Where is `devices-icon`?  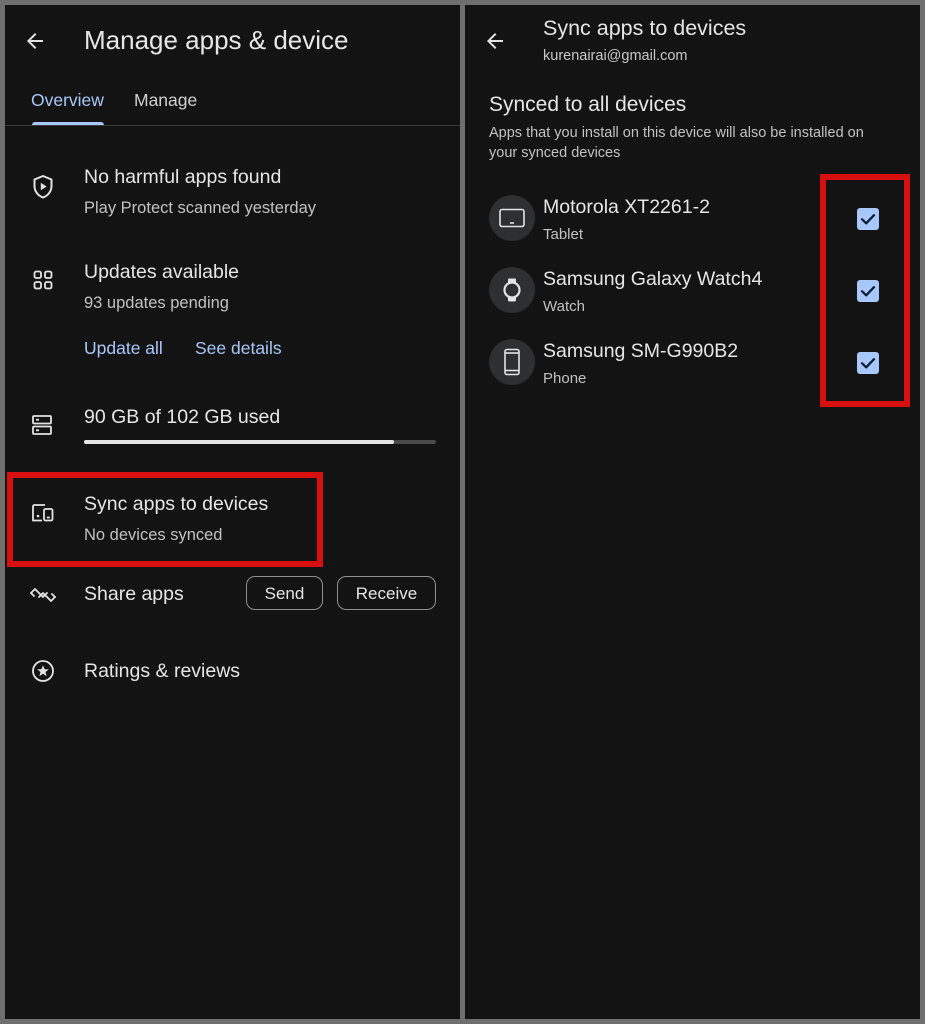
devices-icon is located at coordinates (43, 513).